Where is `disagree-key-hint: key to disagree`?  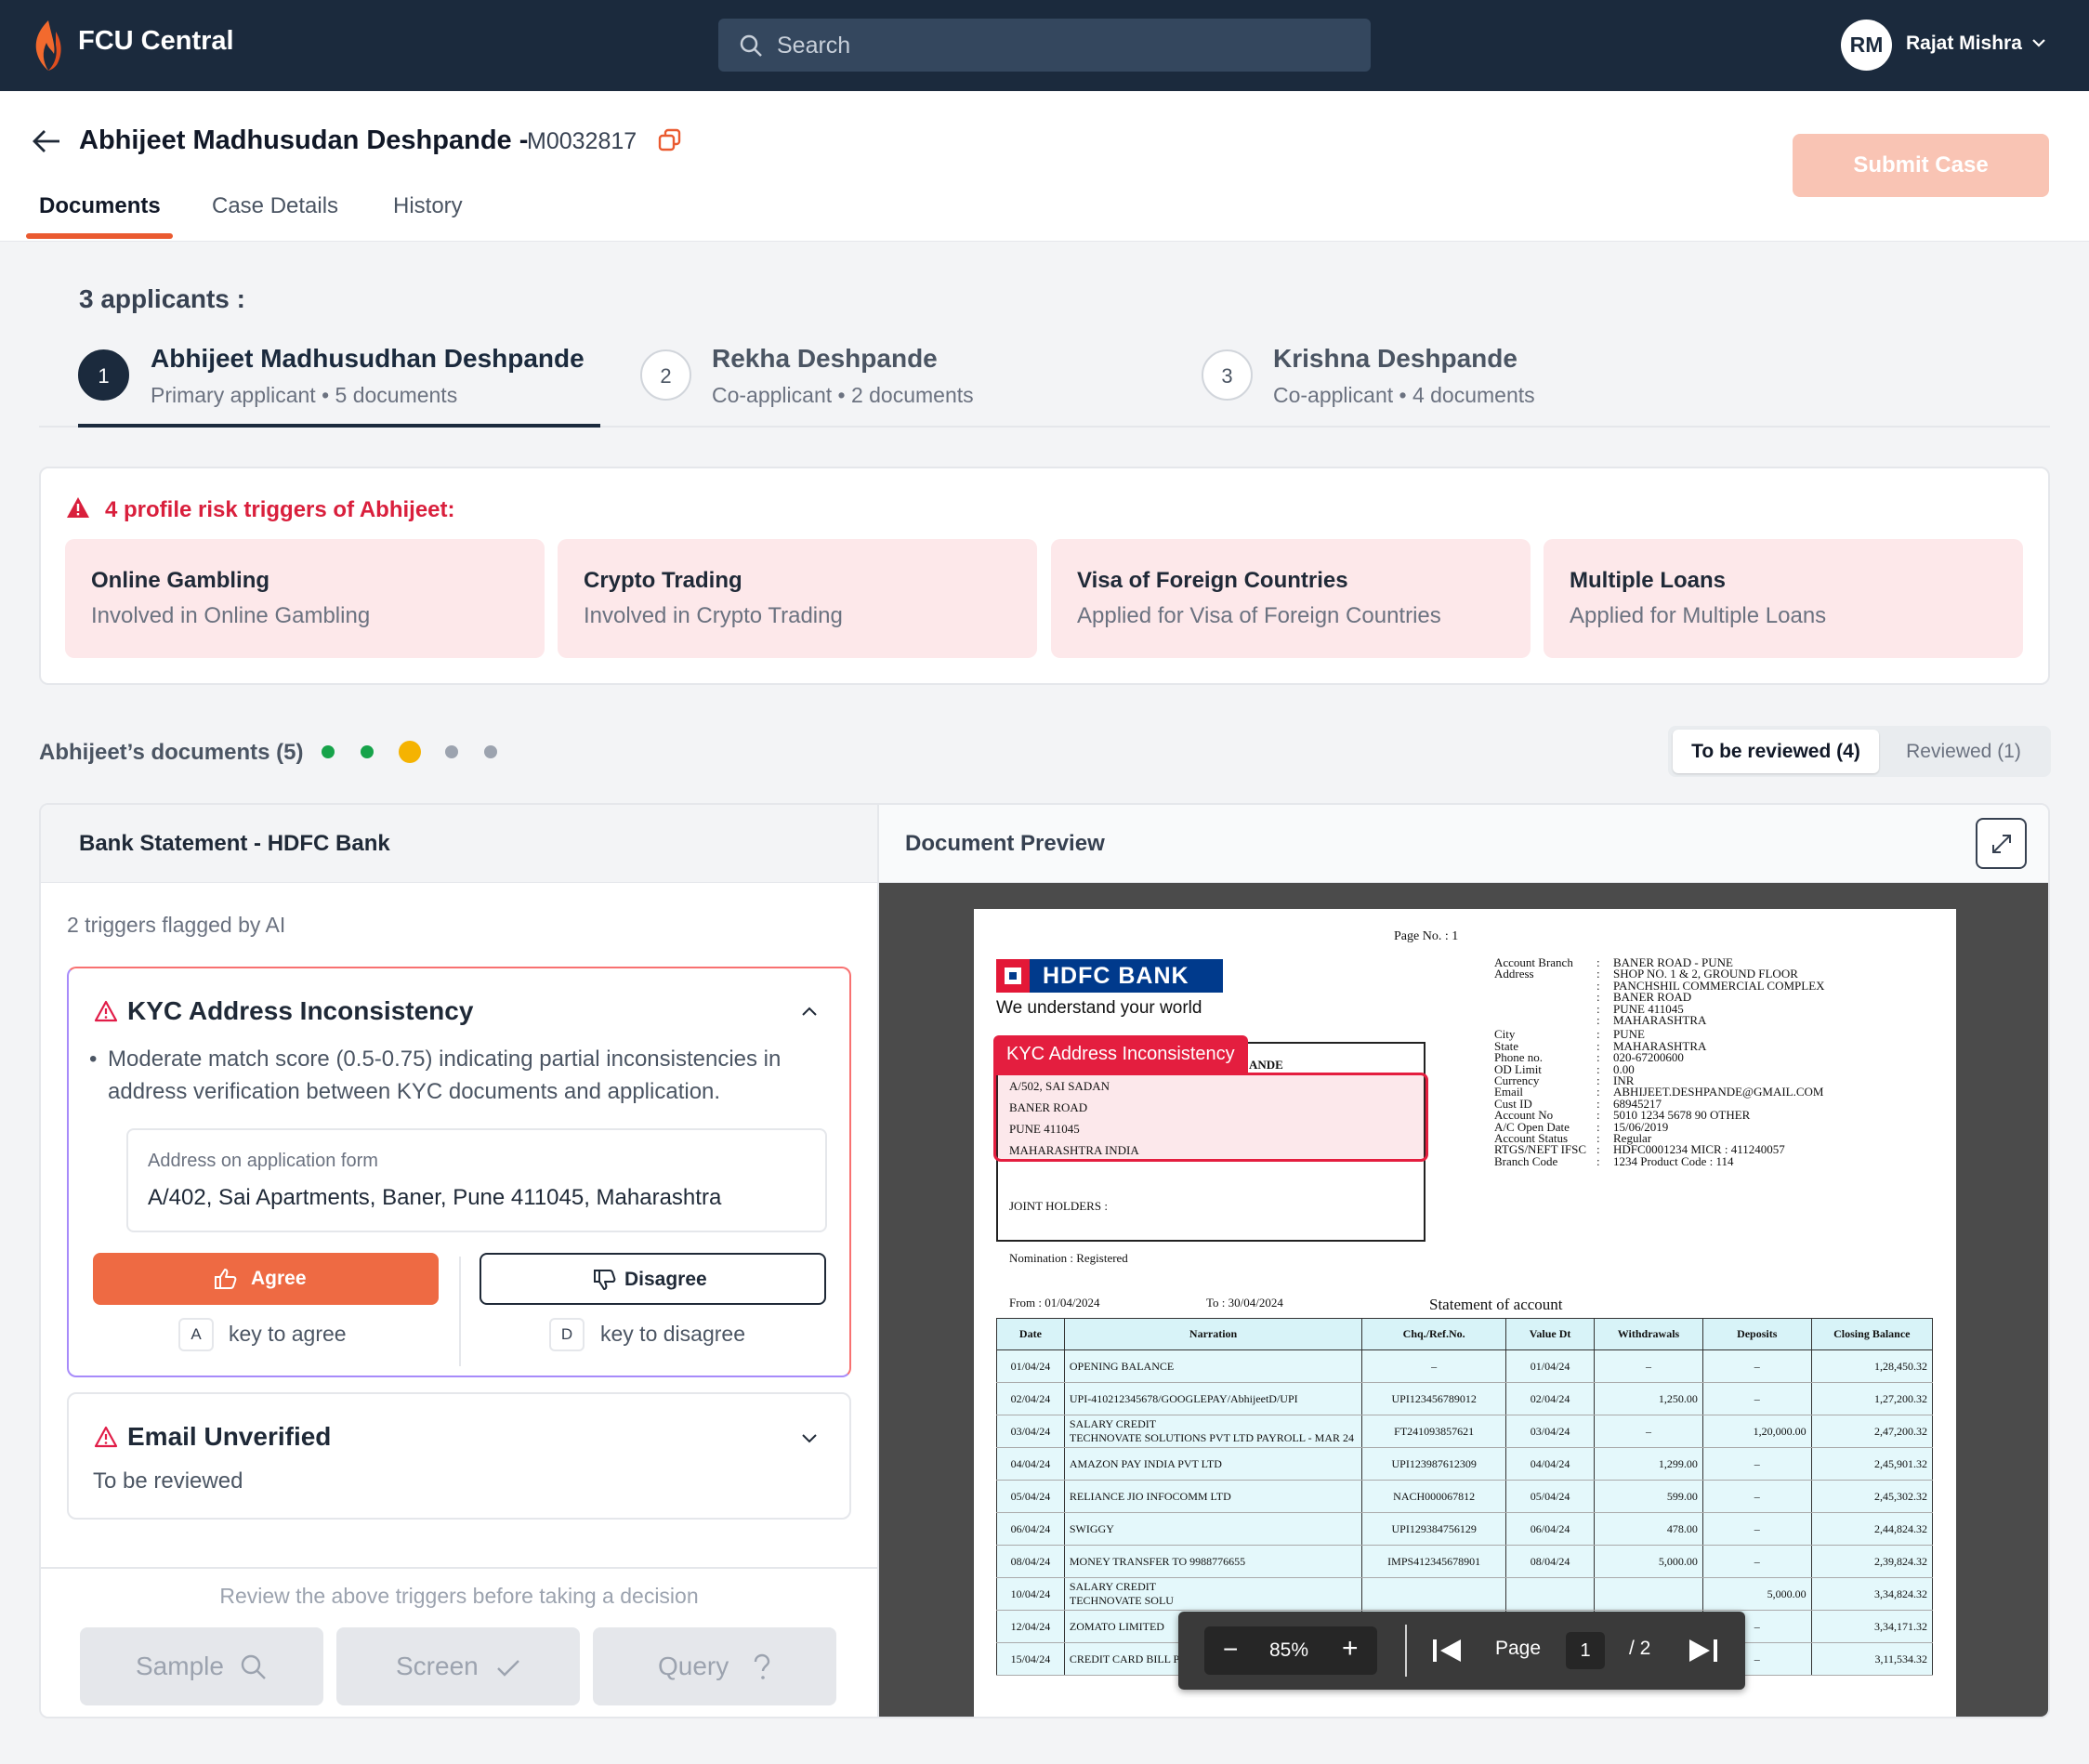
disagree-key-hint: key to disagree is located at coordinates (672, 1334).